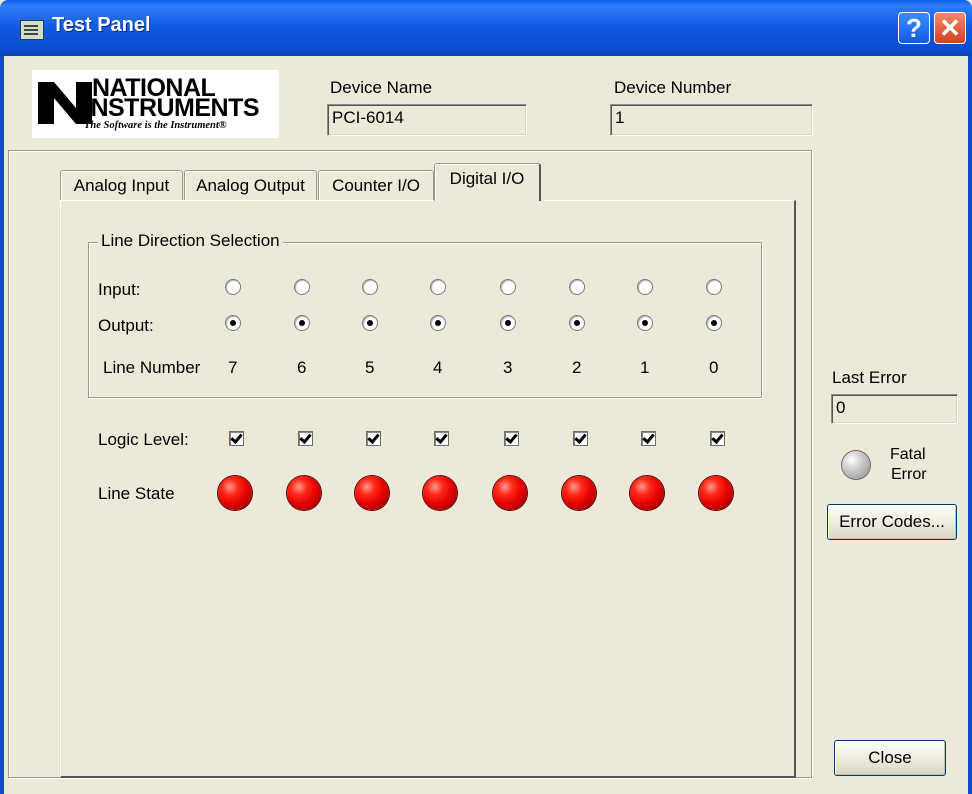  I want to click on device-number-label: Device Number, so click(673, 87).